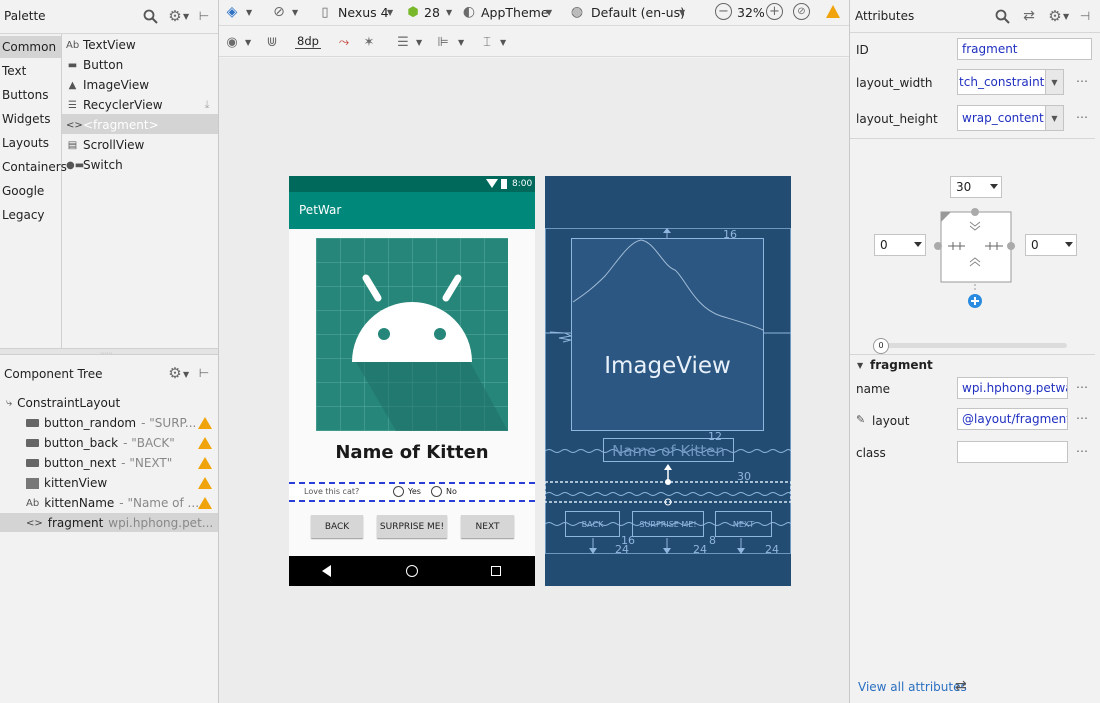 The image size is (1100, 703). Describe the element at coordinates (26, 119) in the screenshot. I see `palette-category-widgets: Widgets` at that location.